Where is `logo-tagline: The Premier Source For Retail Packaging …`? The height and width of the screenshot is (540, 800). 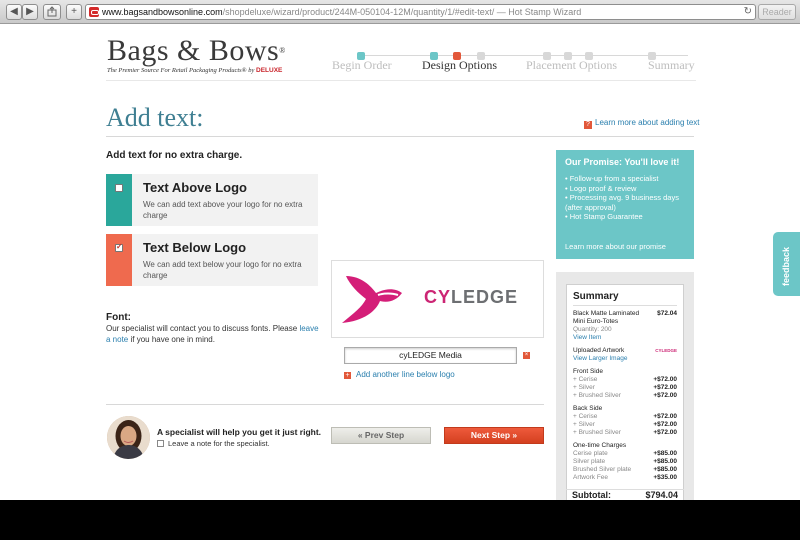 logo-tagline: The Premier Source For Retail Packaging … is located at coordinates (195, 70).